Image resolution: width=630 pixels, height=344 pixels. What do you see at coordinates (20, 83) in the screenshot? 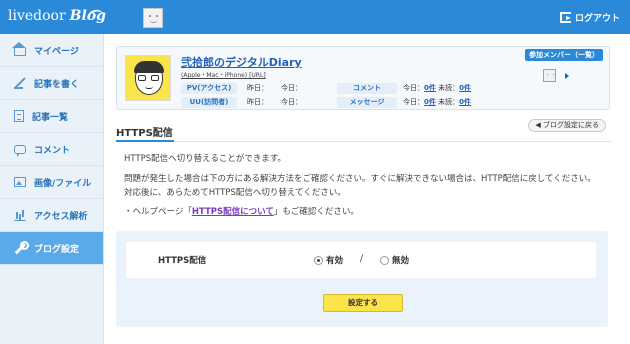
I see `pen-icon` at bounding box center [20, 83].